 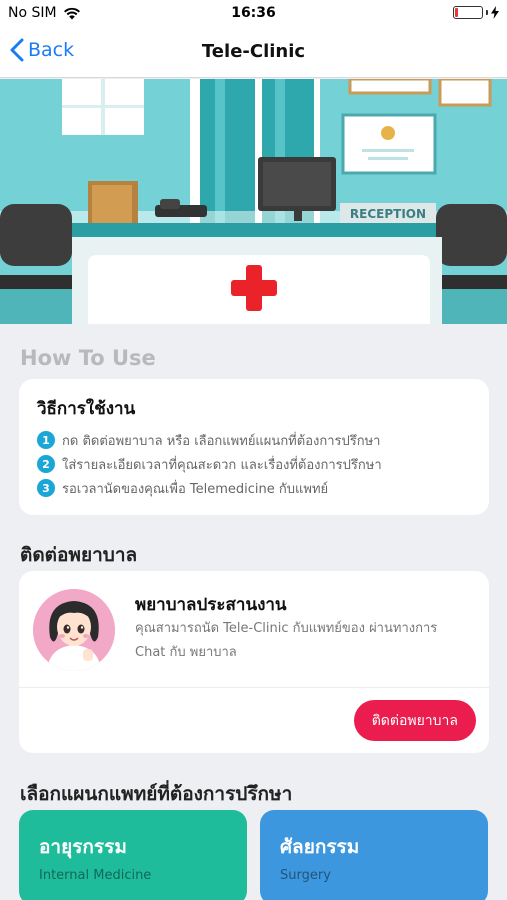 I want to click on department-internal-medicine: อายุรกรรม Internal Medicine, so click(x=133, y=855).